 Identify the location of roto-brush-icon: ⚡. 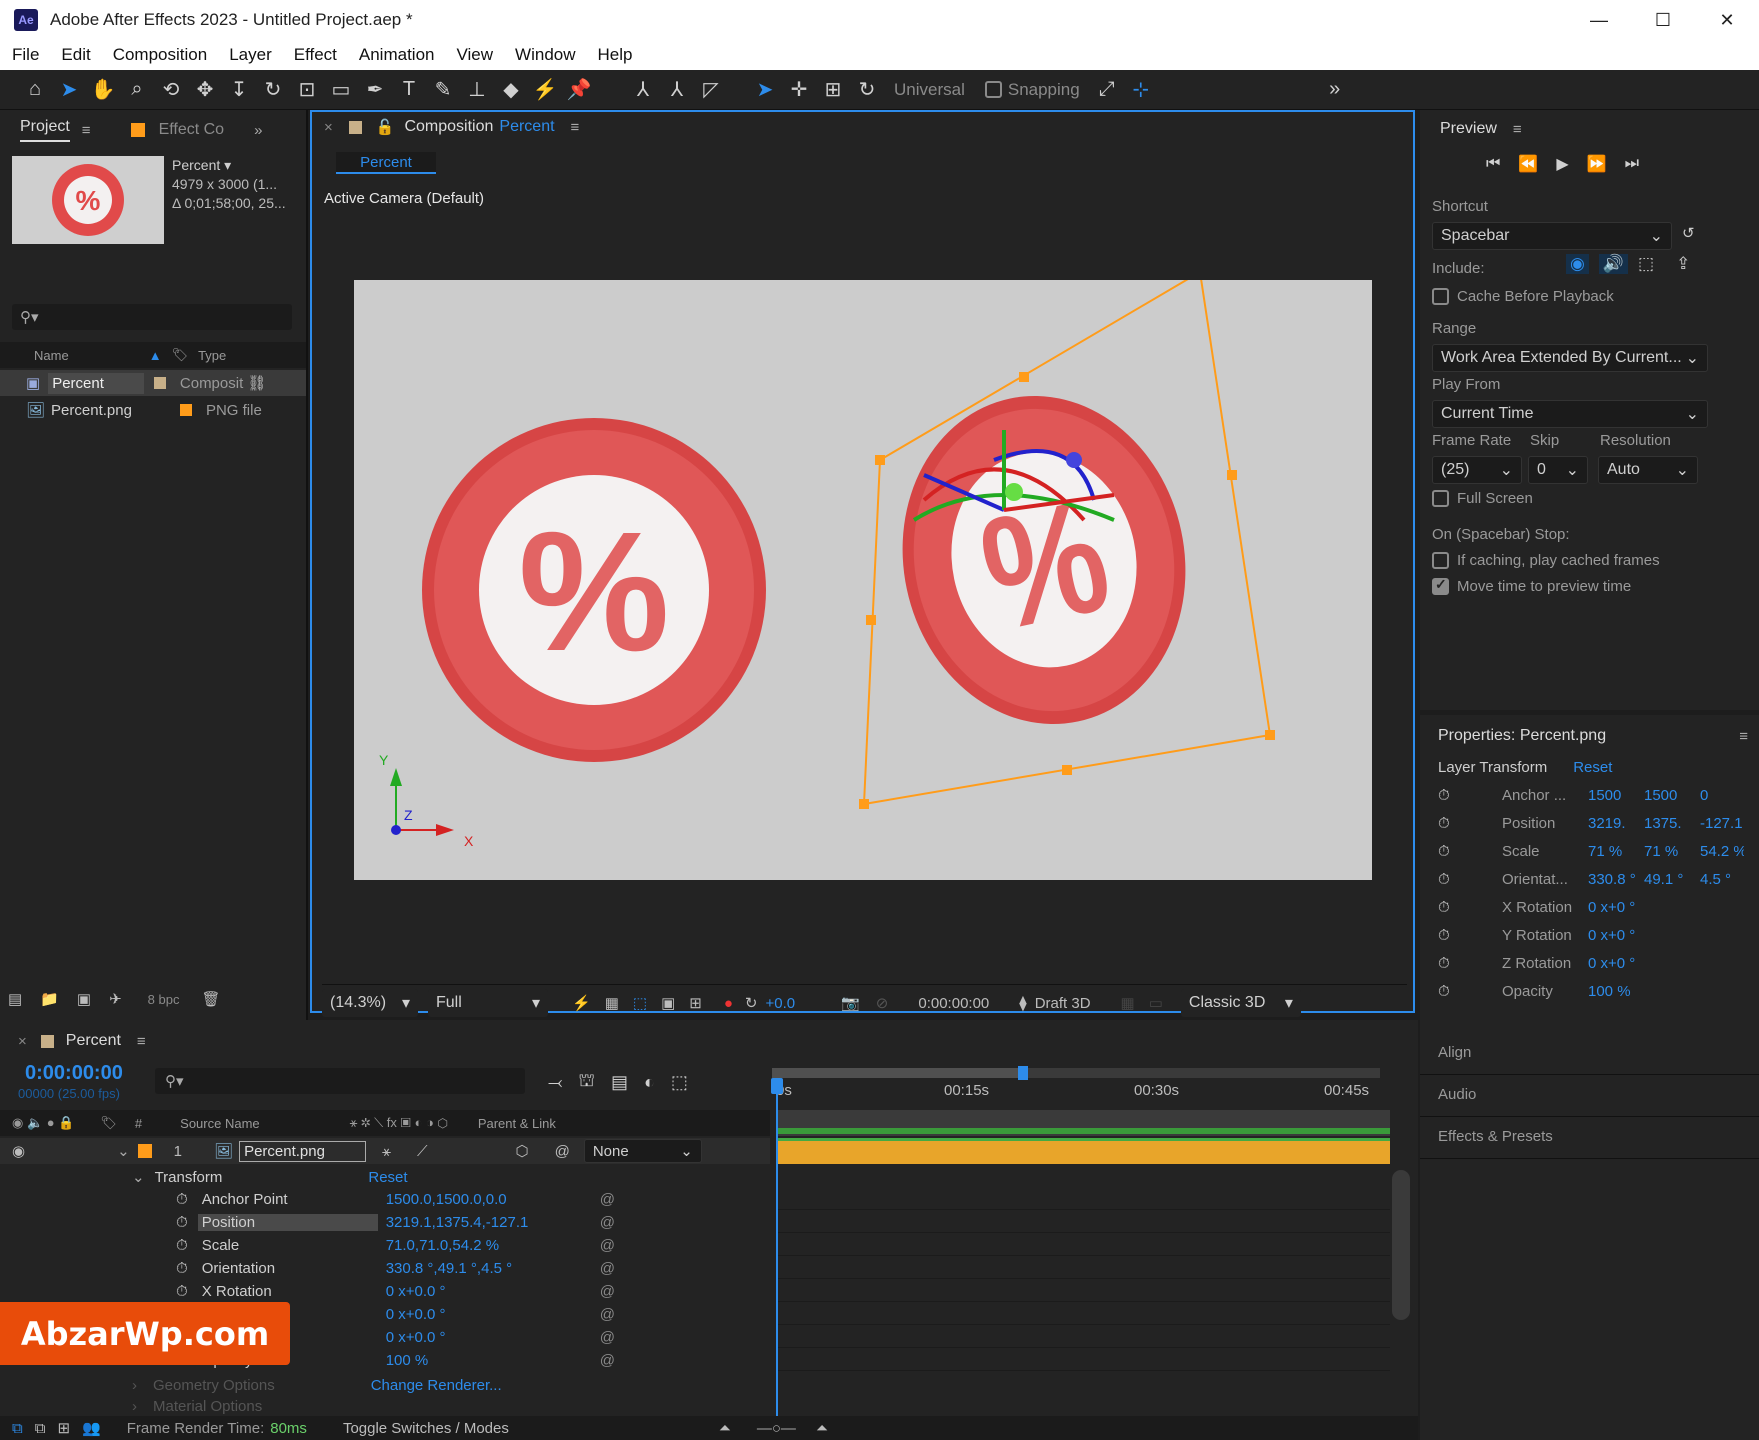
(545, 90).